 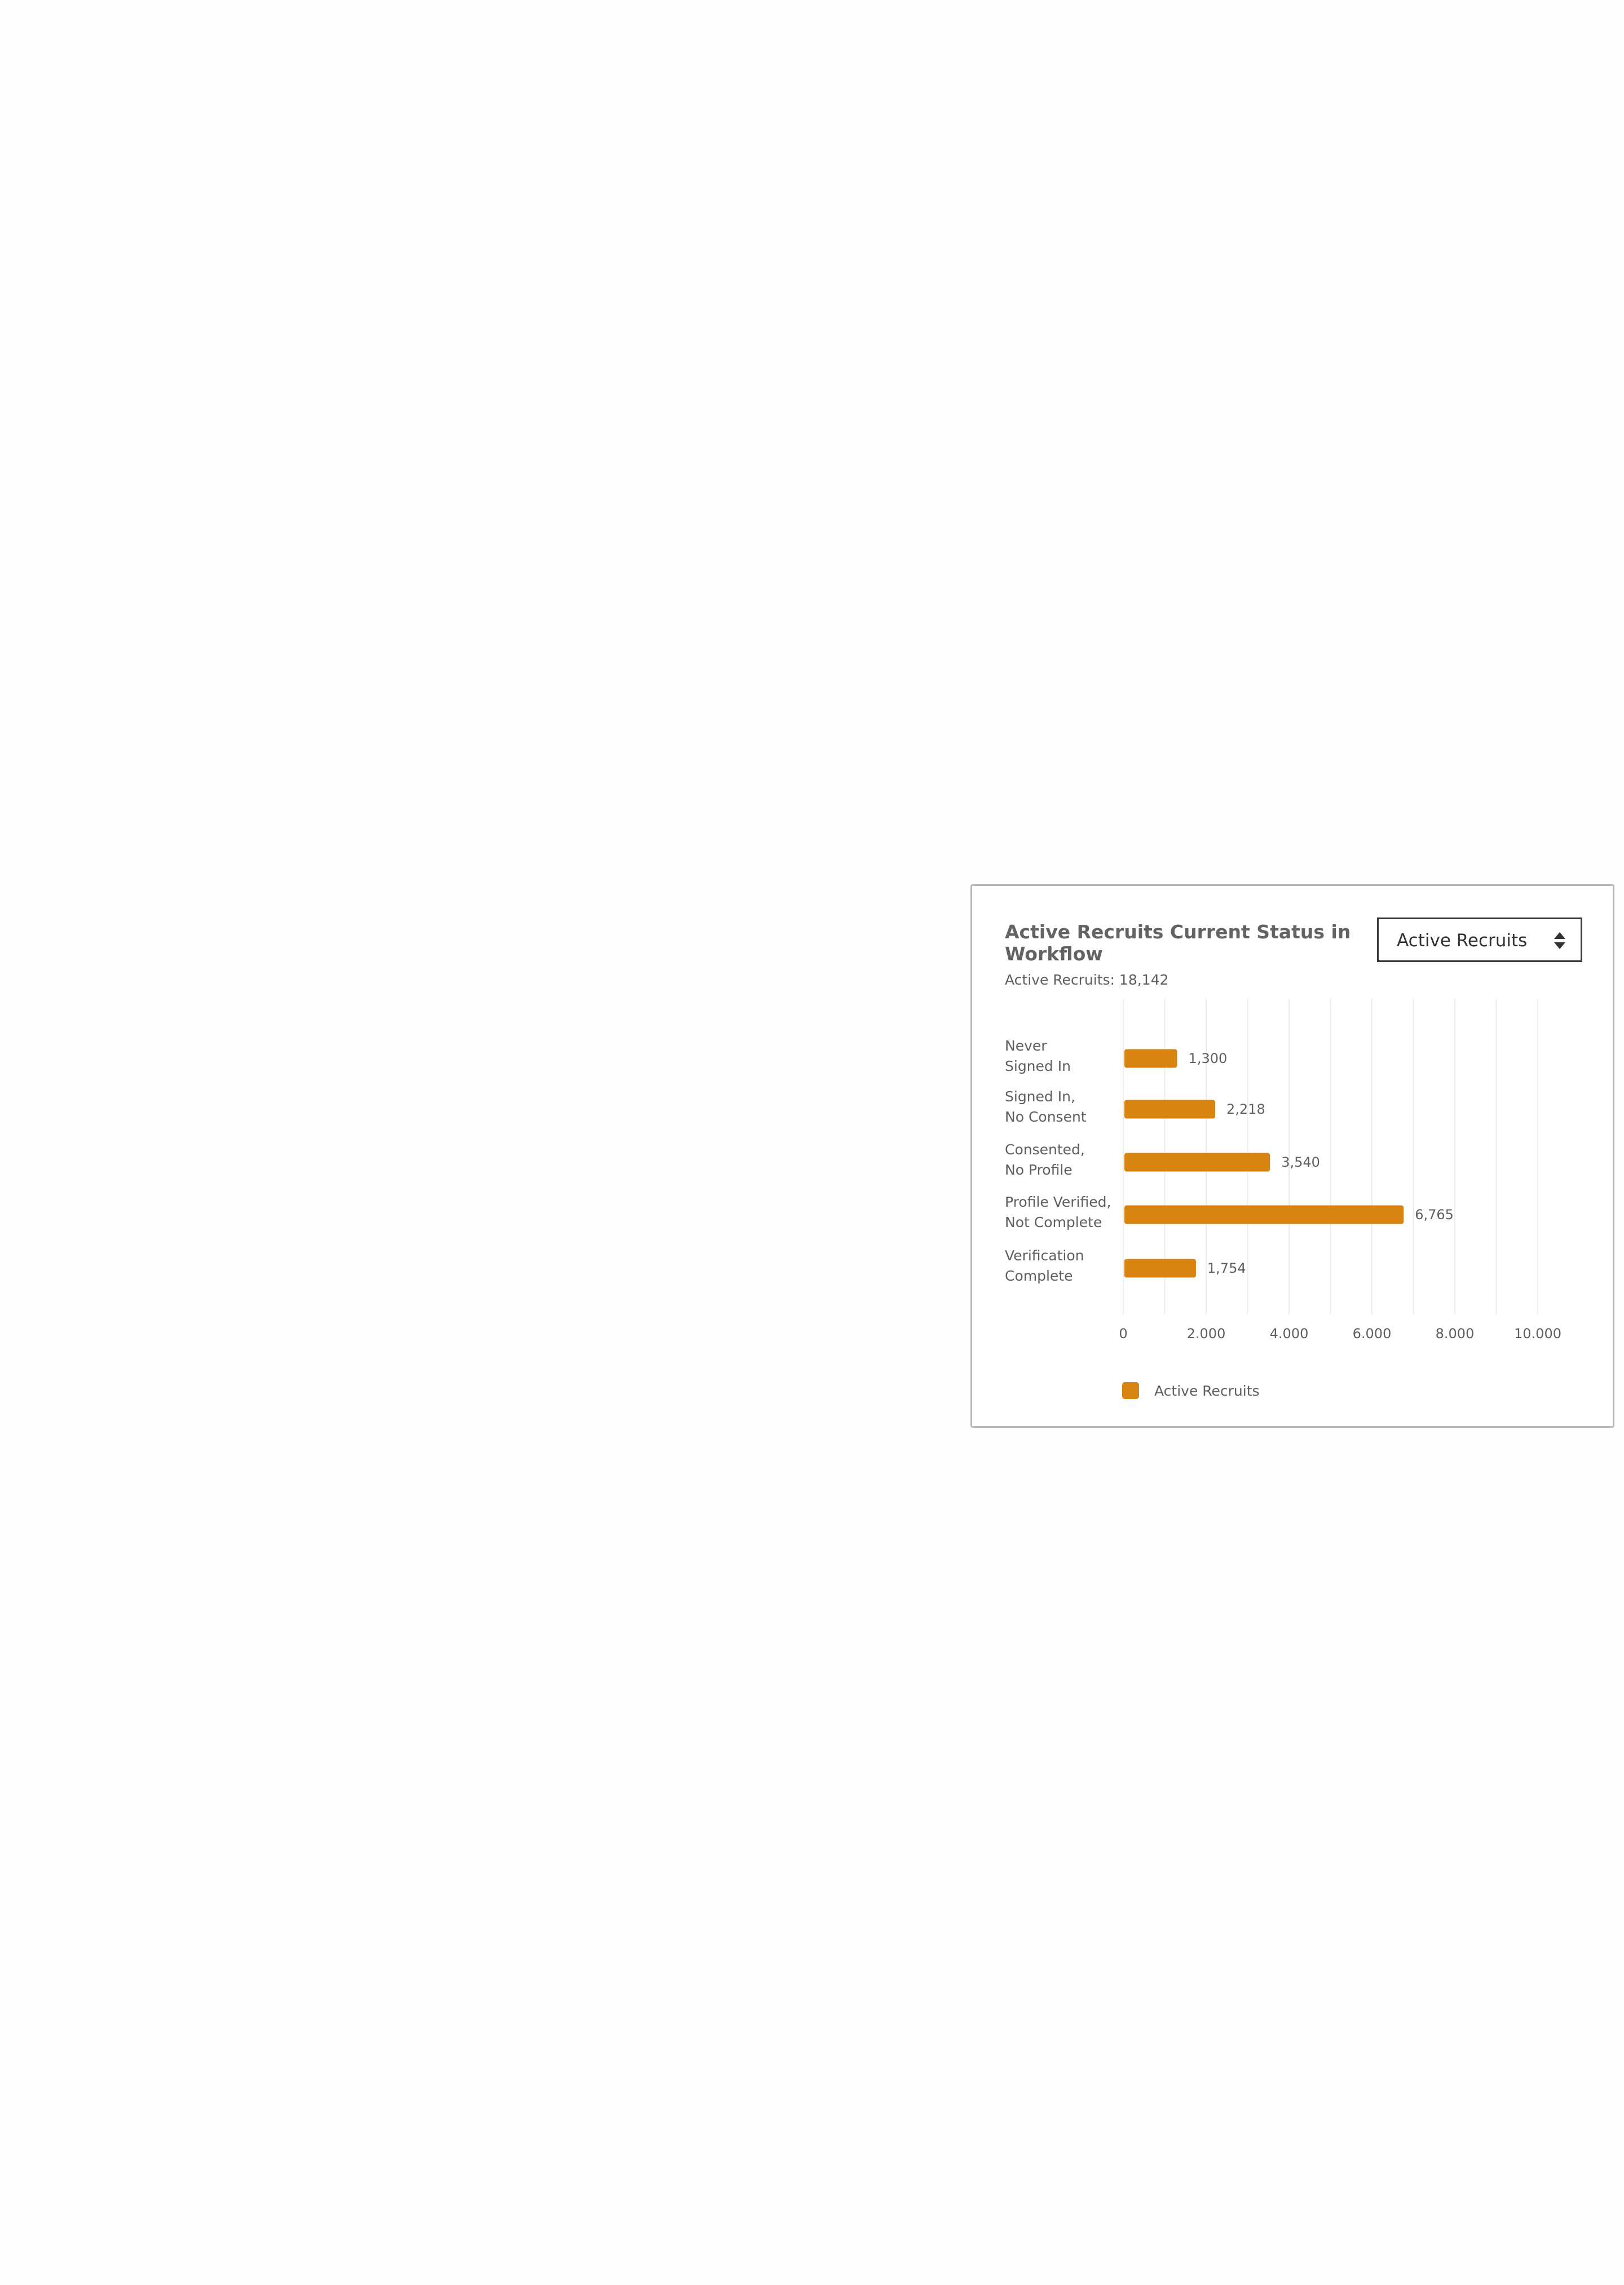 What do you see at coordinates (1300, 1162) in the screenshot?
I see `data-label: 3,540` at bounding box center [1300, 1162].